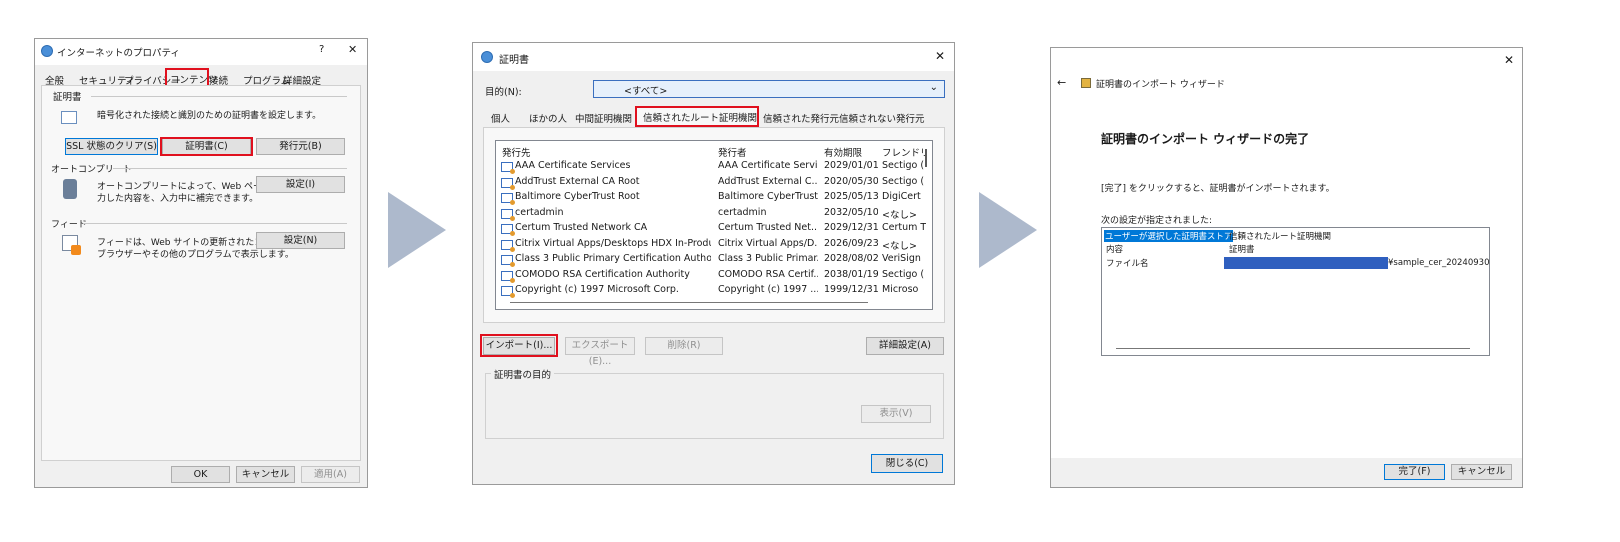 The height and width of the screenshot is (542, 1620). I want to click on table-cell: 2025/05/13, so click(851, 196).